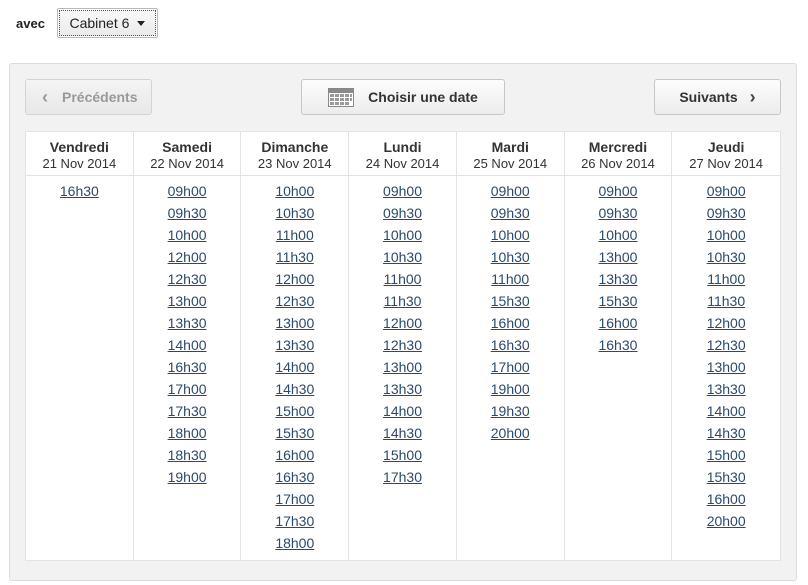 Image resolution: width=808 pixels, height=585 pixels. What do you see at coordinates (187, 163) in the screenshot?
I see `day-date: 22 Nov 2014` at bounding box center [187, 163].